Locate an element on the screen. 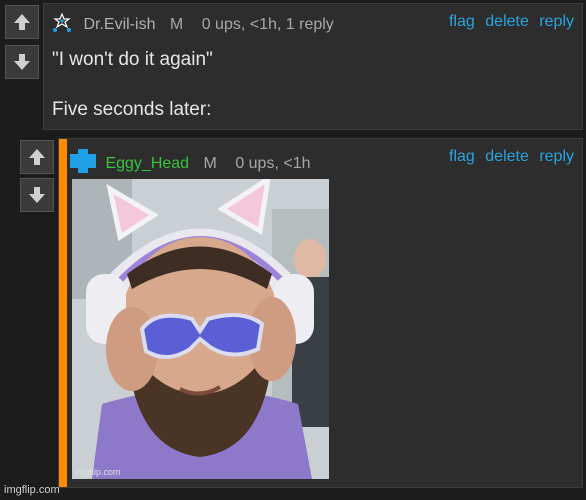 The height and width of the screenshot is (500, 586). comment-text-line2: Five seconds later: is located at coordinates (132, 109).